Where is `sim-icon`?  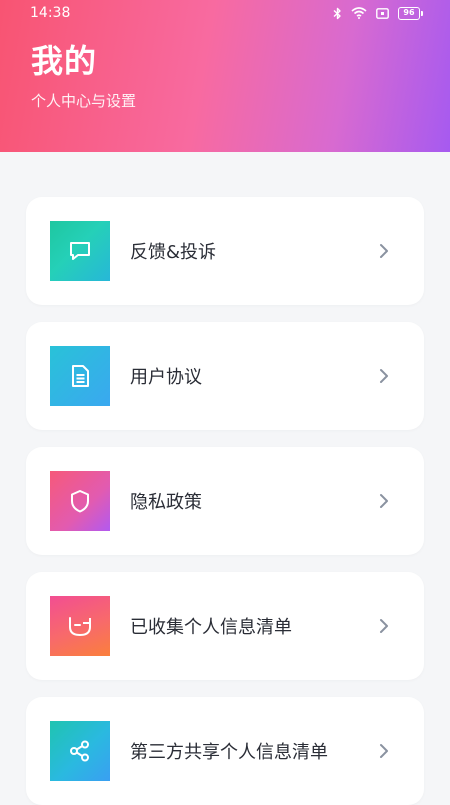 sim-icon is located at coordinates (382, 13).